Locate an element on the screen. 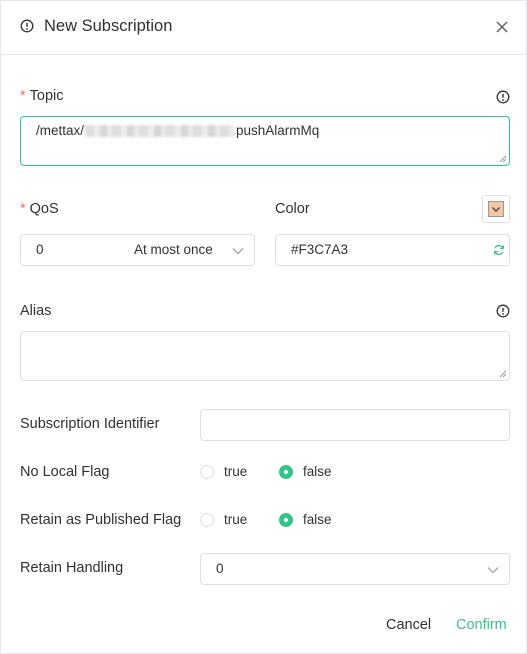  color-input: #F3C7A3 is located at coordinates (392, 250).